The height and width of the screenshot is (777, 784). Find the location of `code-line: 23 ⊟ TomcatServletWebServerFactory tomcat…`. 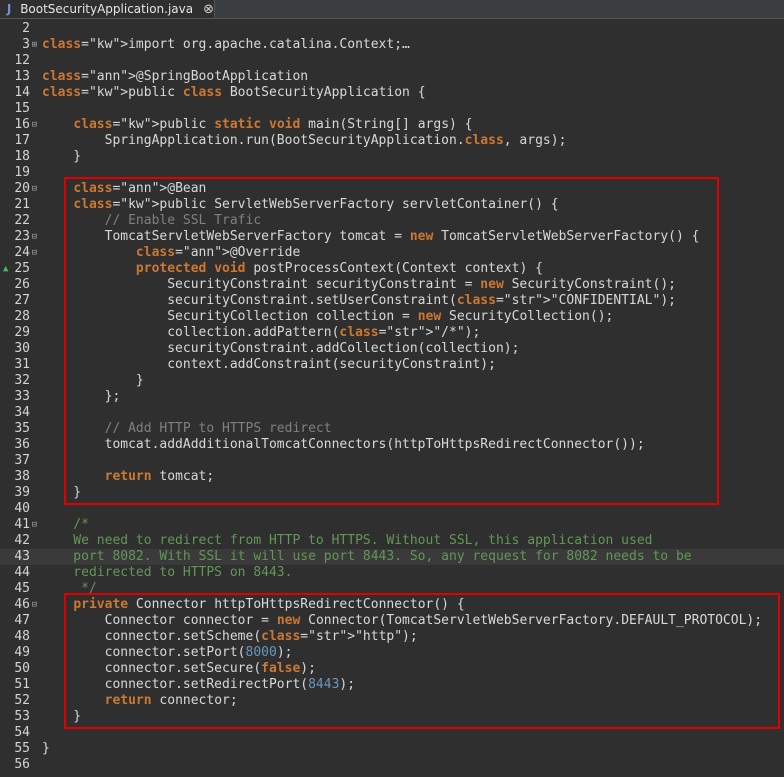

code-line: 23 ⊟ TomcatServletWebServerFactory tomcat… is located at coordinates (392, 237).